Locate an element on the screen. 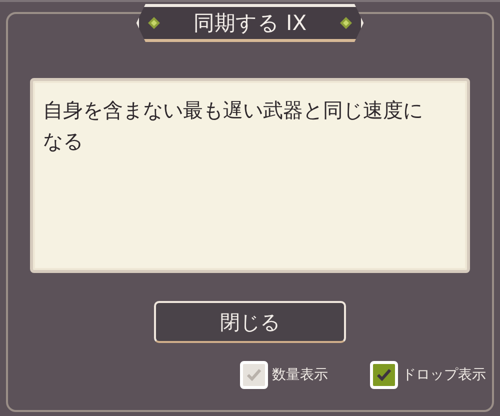 This screenshot has width=500, height=416. checkbox-label: 数量表示 is located at coordinates (300, 375).